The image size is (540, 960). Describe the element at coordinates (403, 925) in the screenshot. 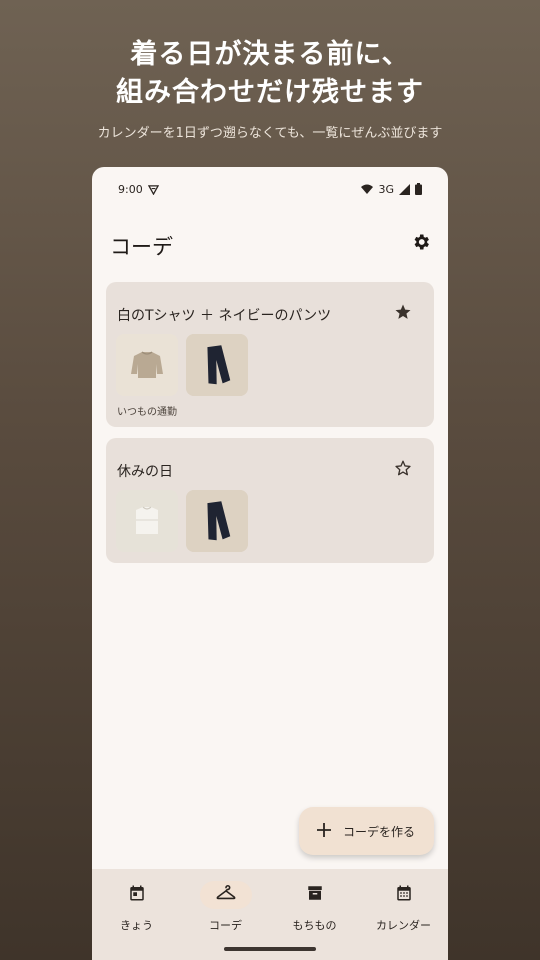

I see `nav-label-calendar: カレンダー` at that location.